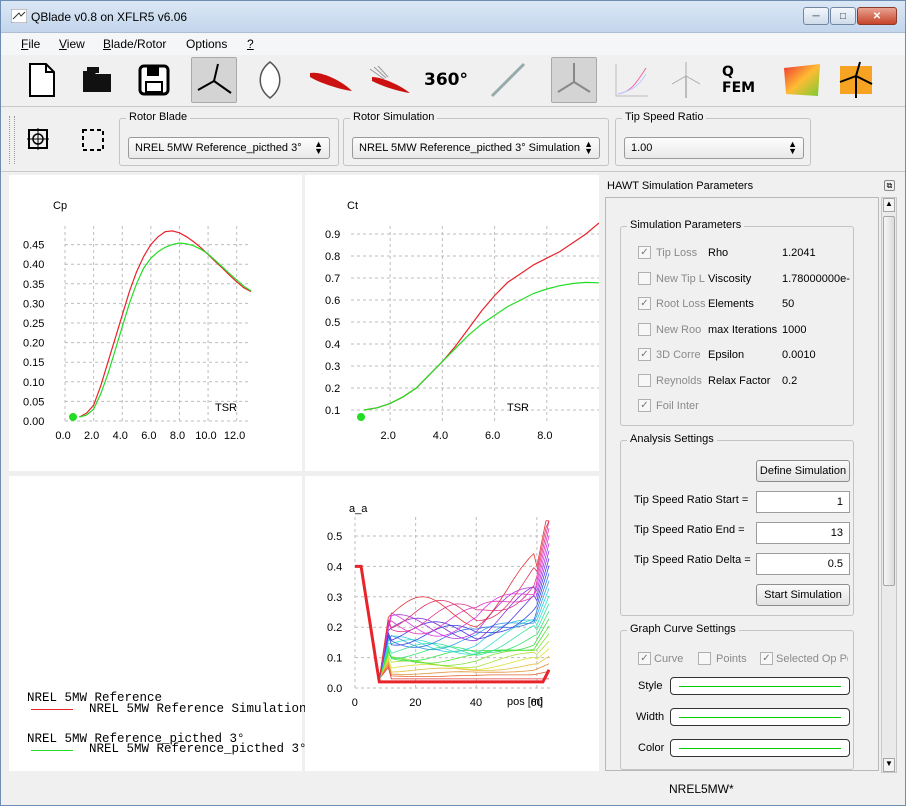 The width and height of the screenshot is (906, 806). I want to click on new-project-button, so click(42, 80).